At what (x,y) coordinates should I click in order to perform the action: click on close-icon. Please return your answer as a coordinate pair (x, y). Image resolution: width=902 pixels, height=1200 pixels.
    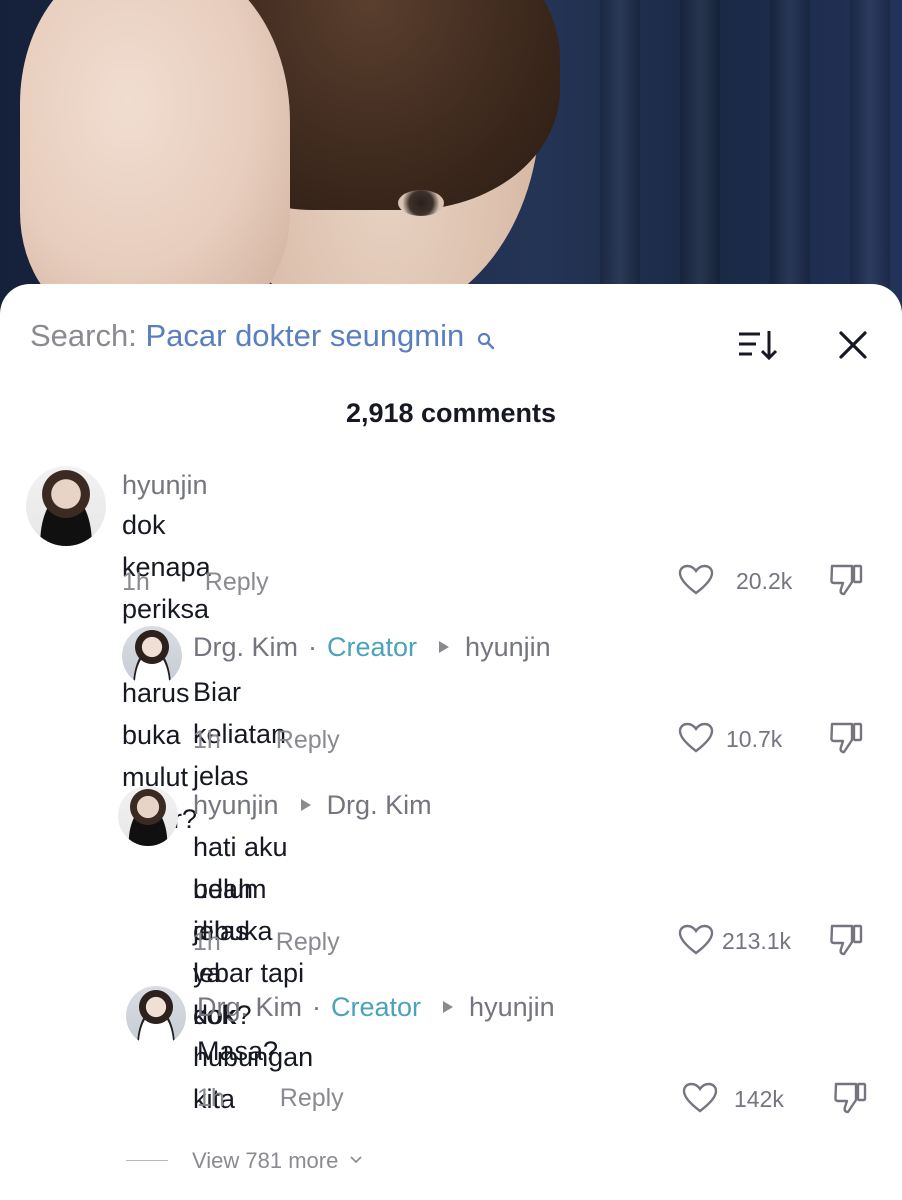
    Looking at the image, I should click on (853, 345).